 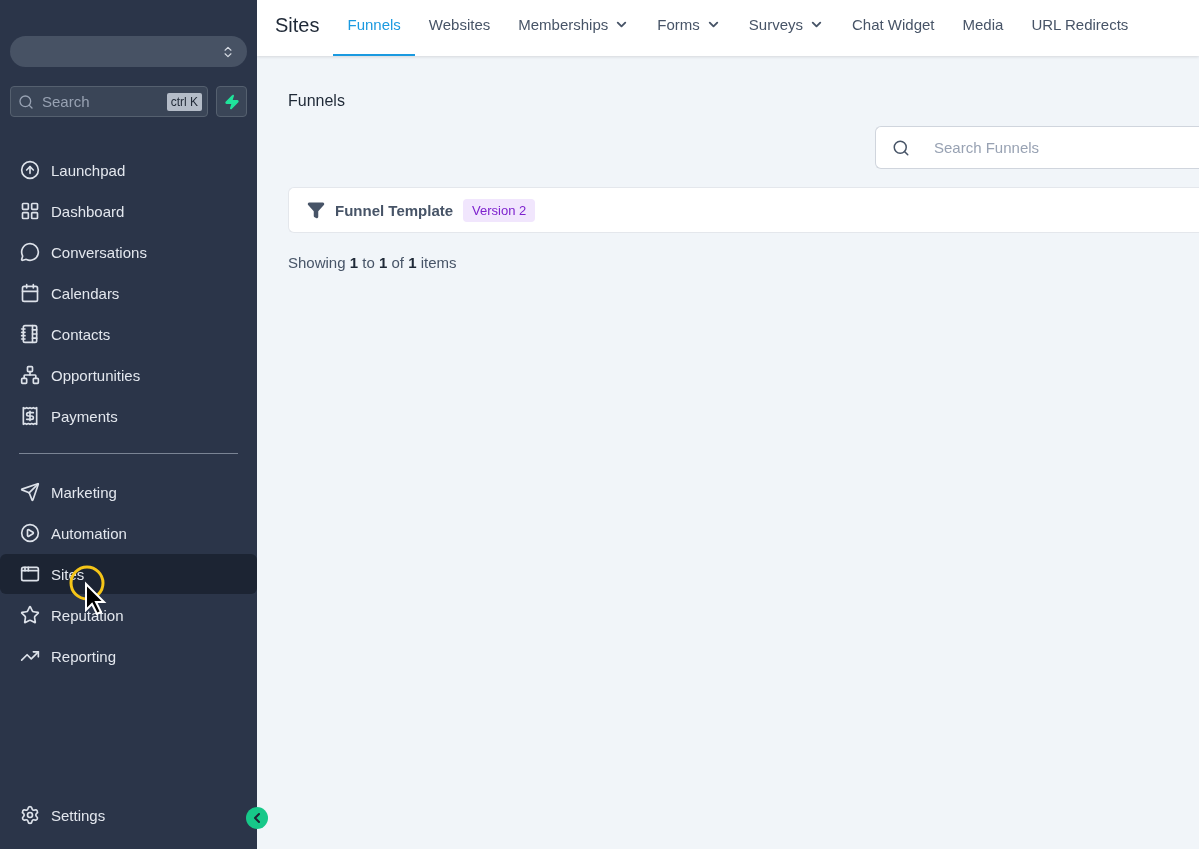 What do you see at coordinates (30, 334) in the screenshot?
I see `notebook-icon` at bounding box center [30, 334].